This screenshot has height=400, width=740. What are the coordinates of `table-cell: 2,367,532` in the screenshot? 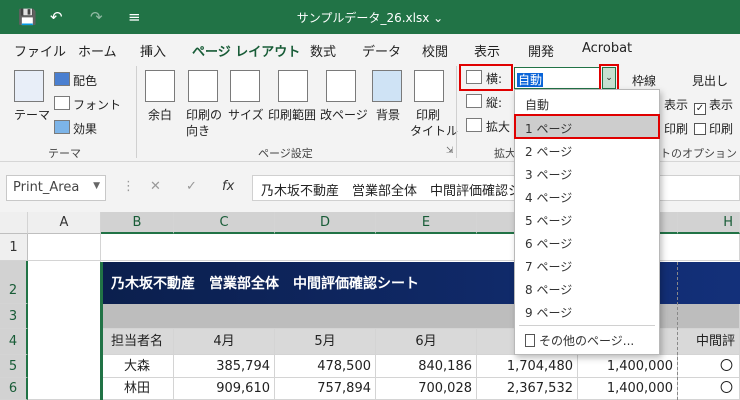 It's located at (527, 389).